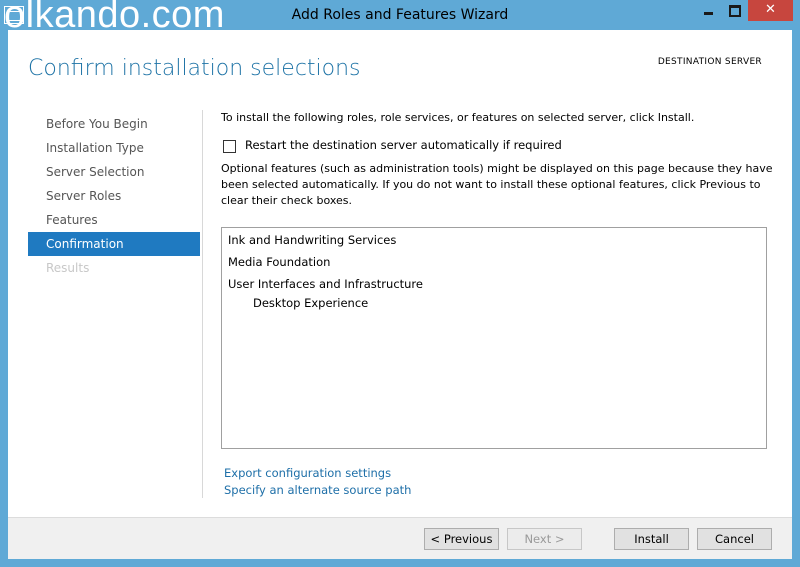  What do you see at coordinates (734, 10) in the screenshot?
I see `maximize-icon` at bounding box center [734, 10].